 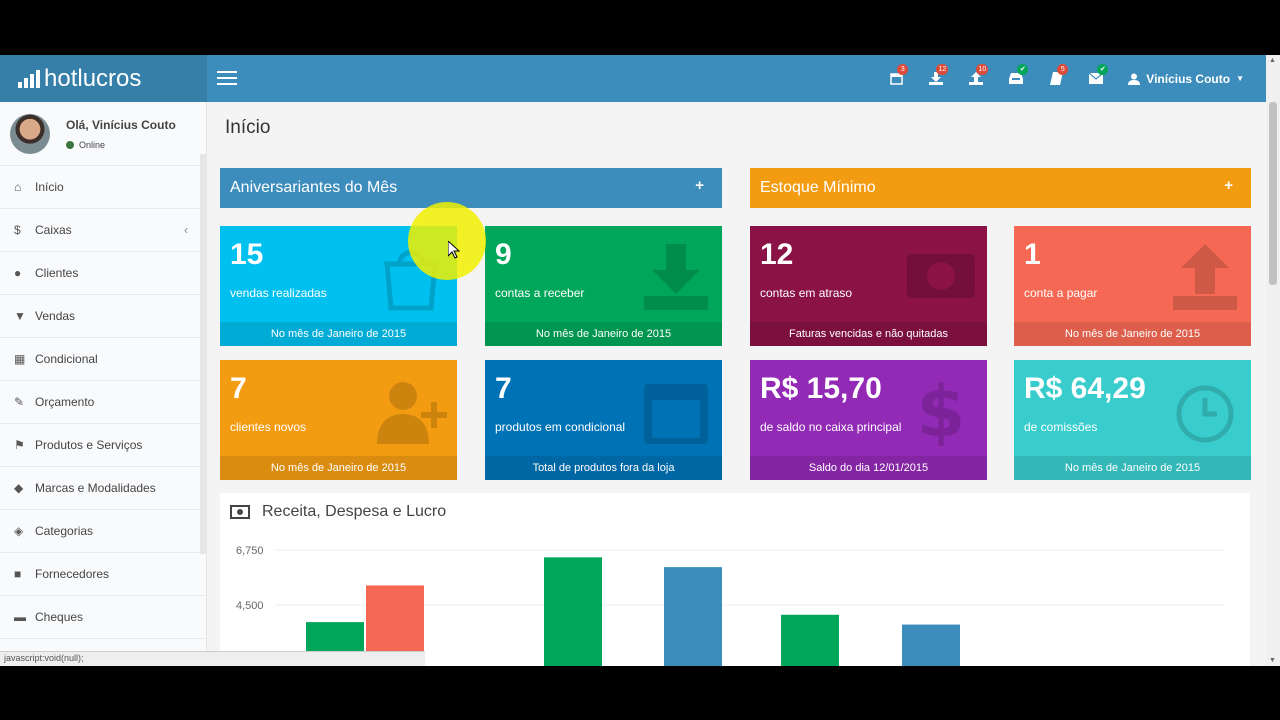 I want to click on book-icon: 5, so click(x=1056, y=78).